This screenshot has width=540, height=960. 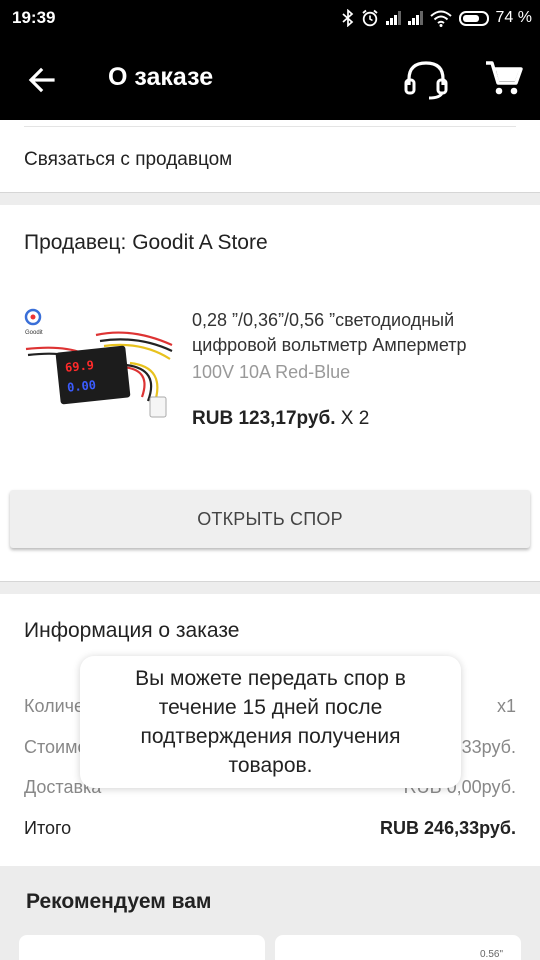 What do you see at coordinates (426, 79) in the screenshot?
I see `headset-icon` at bounding box center [426, 79].